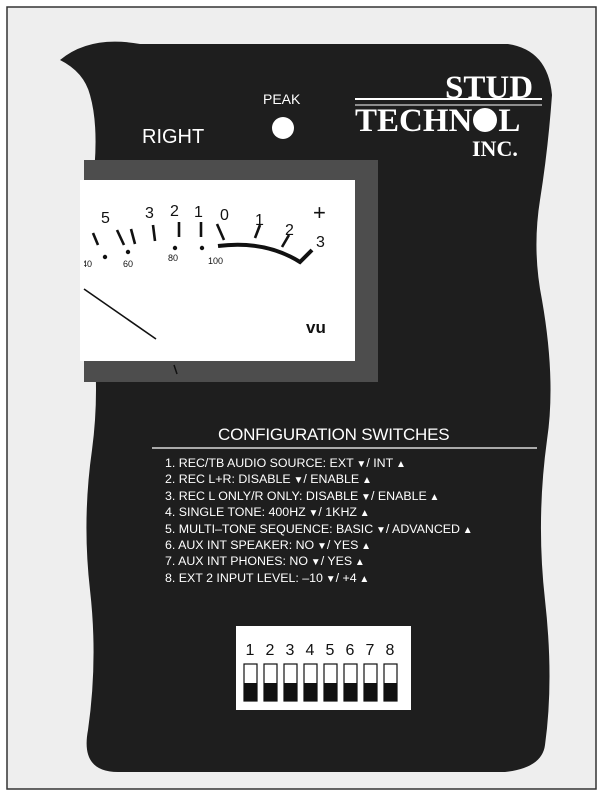 The image size is (603, 796). What do you see at coordinates (228, 479) in the screenshot?
I see `config-item-text: 2. REC L+R: DISABLE` at bounding box center [228, 479].